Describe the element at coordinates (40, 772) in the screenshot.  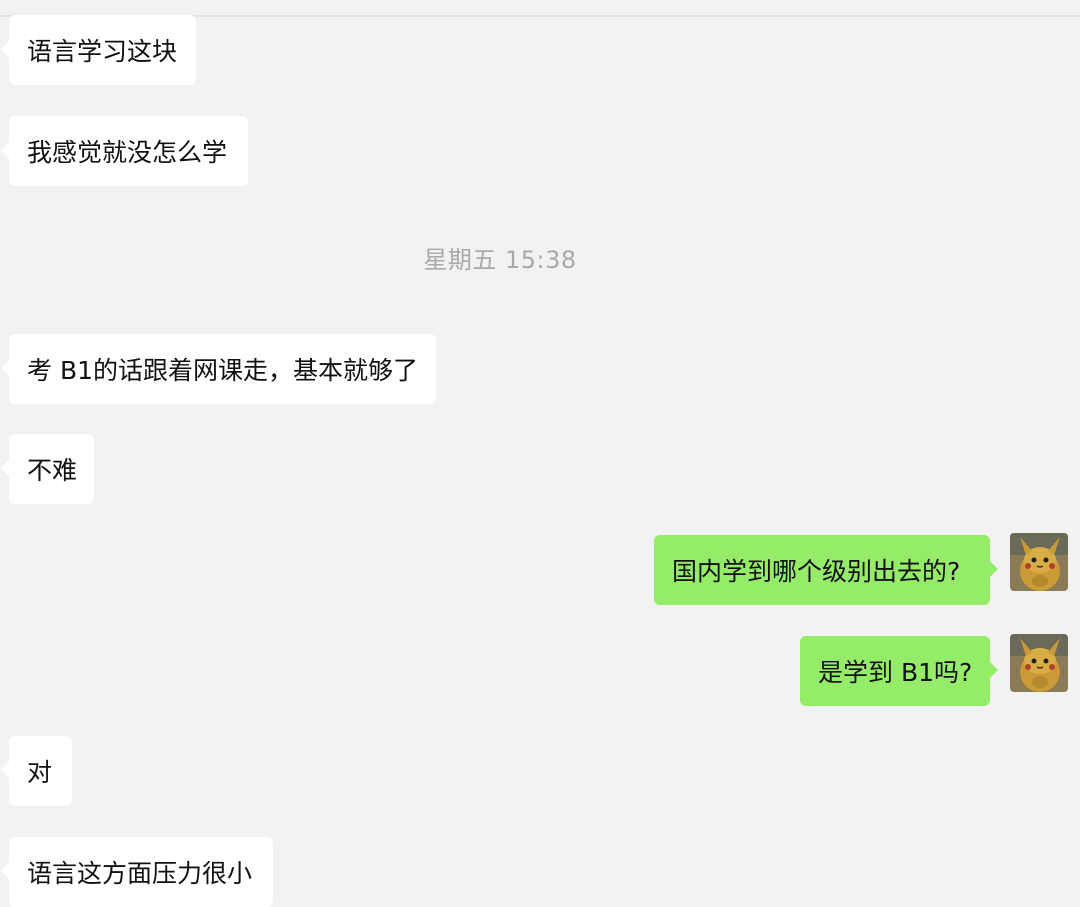
I see `message-text: 对` at that location.